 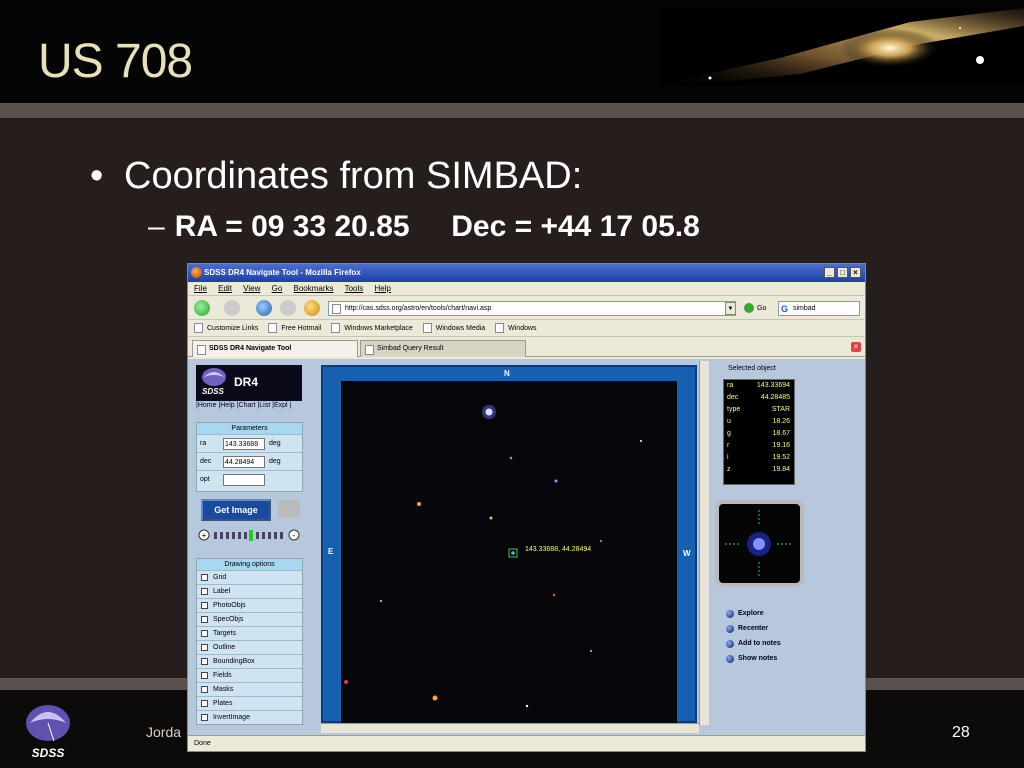 What do you see at coordinates (734, 409) in the screenshot?
I see `selected-key: type` at bounding box center [734, 409].